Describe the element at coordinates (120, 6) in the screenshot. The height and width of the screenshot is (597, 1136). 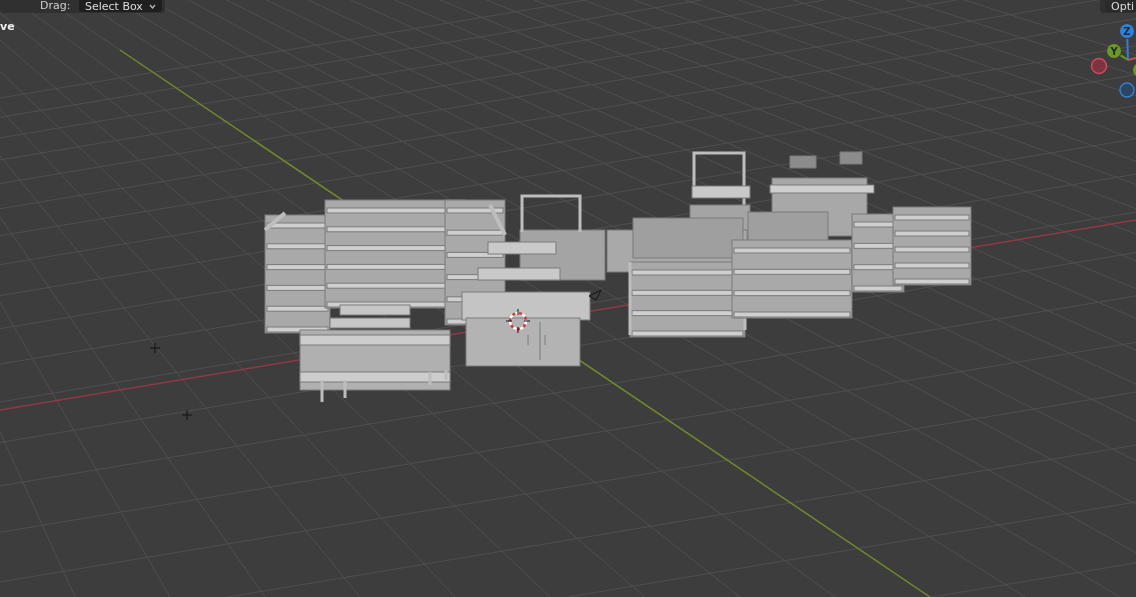
I see `drag-dropdown: Select Box` at that location.